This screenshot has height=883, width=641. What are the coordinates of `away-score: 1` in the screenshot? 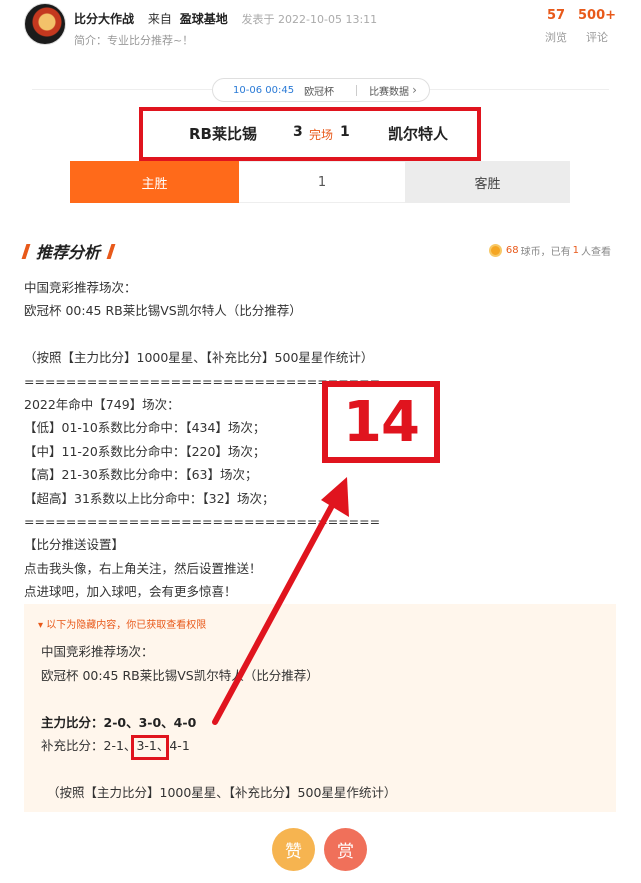 It's located at (345, 132).